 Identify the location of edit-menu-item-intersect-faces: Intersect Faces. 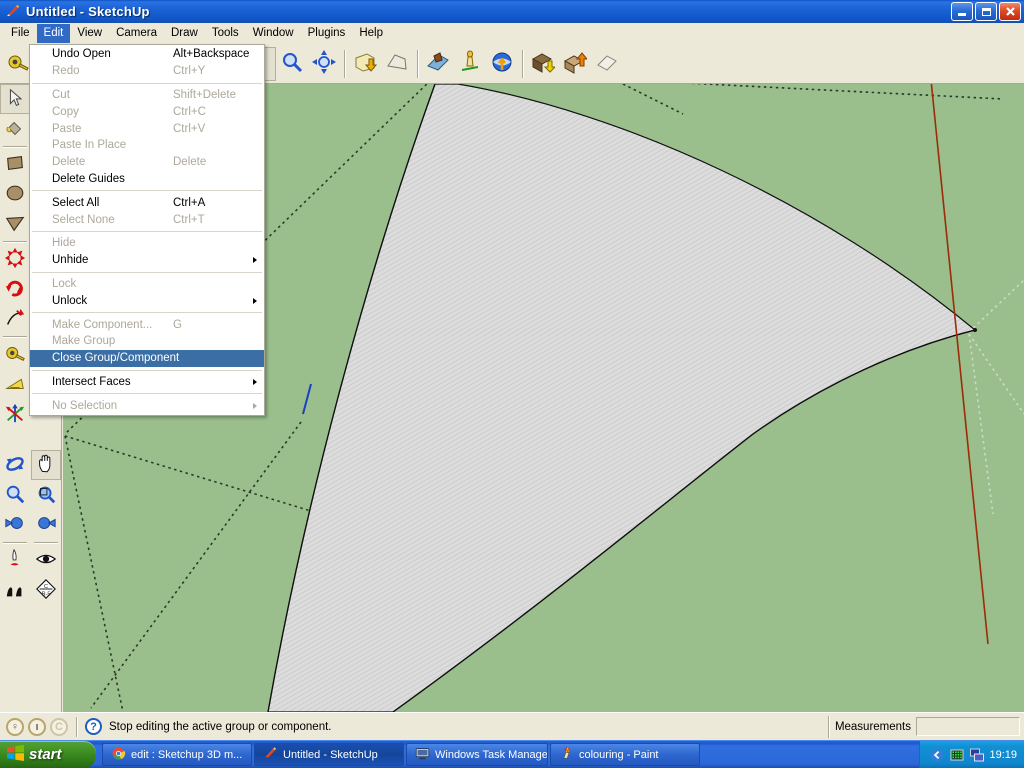
(147, 382).